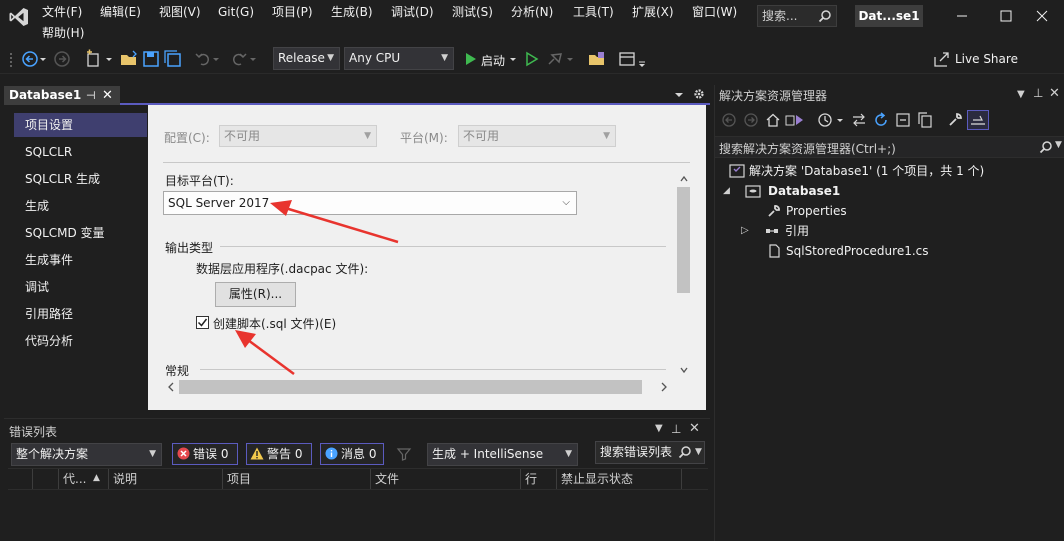  Describe the element at coordinates (62, 12) in the screenshot. I see `menu-file: 文件(F)` at that location.